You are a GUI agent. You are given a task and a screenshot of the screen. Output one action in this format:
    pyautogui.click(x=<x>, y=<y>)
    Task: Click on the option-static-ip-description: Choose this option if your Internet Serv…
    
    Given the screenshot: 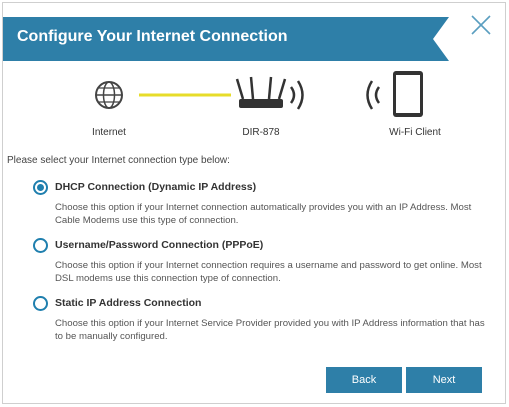 What is the action you would take?
    pyautogui.click(x=270, y=330)
    